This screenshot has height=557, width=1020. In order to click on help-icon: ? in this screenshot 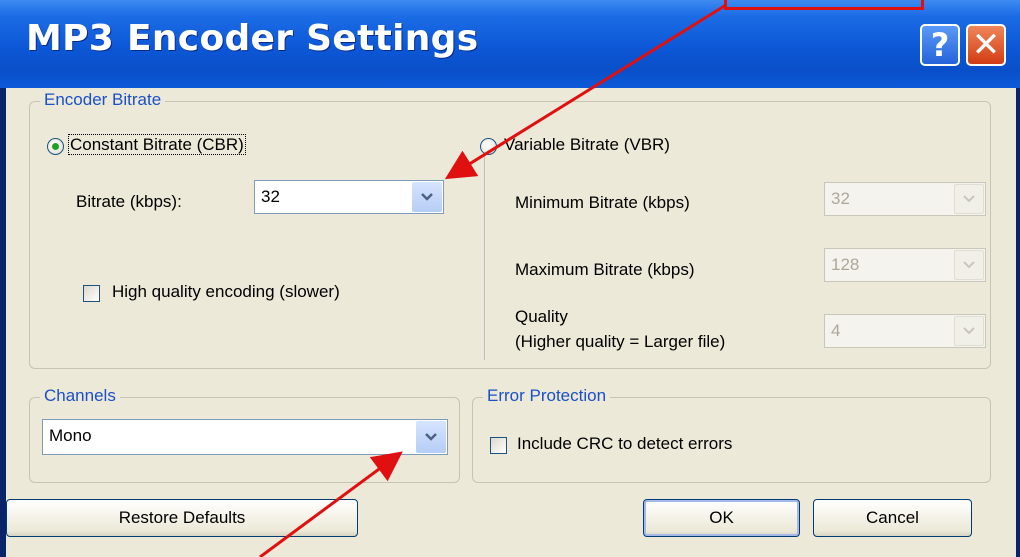, I will do `click(940, 45)`.